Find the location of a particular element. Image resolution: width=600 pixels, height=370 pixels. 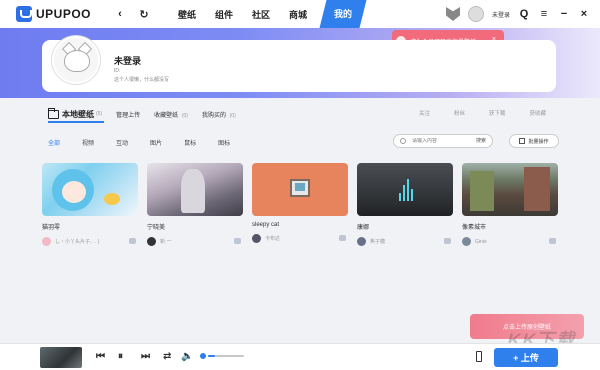

wallpaper-card: 猫羽零 し・小丫头片子、. ) is located at coordinates (90, 204).